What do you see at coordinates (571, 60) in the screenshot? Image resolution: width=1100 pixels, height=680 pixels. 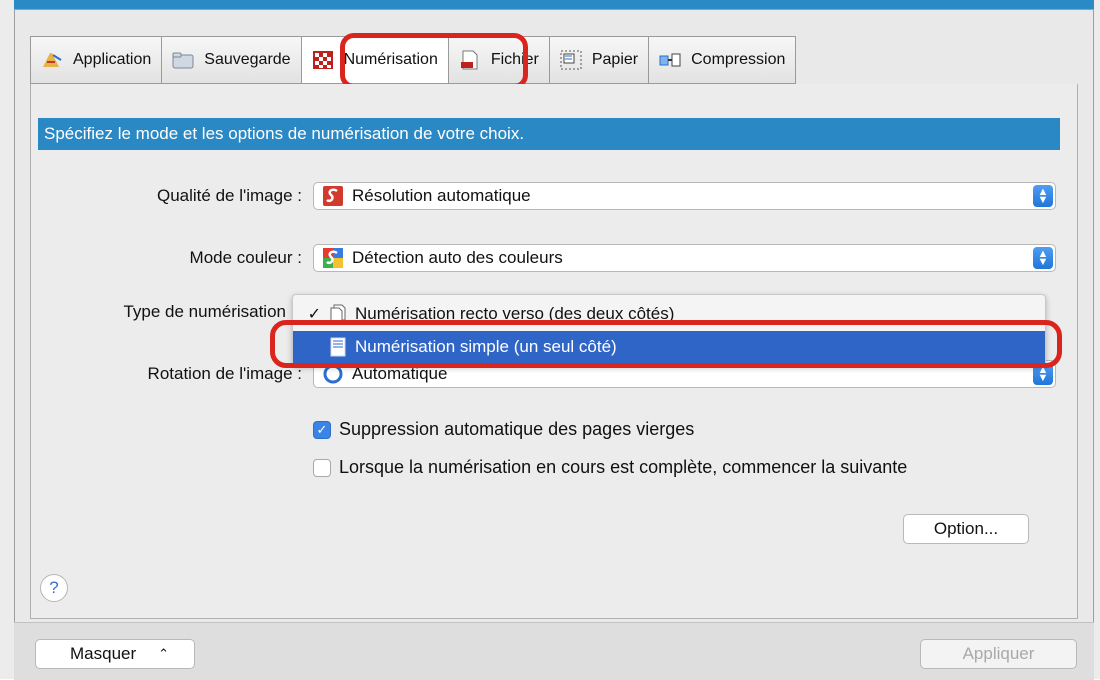 I see `paper-icon` at bounding box center [571, 60].